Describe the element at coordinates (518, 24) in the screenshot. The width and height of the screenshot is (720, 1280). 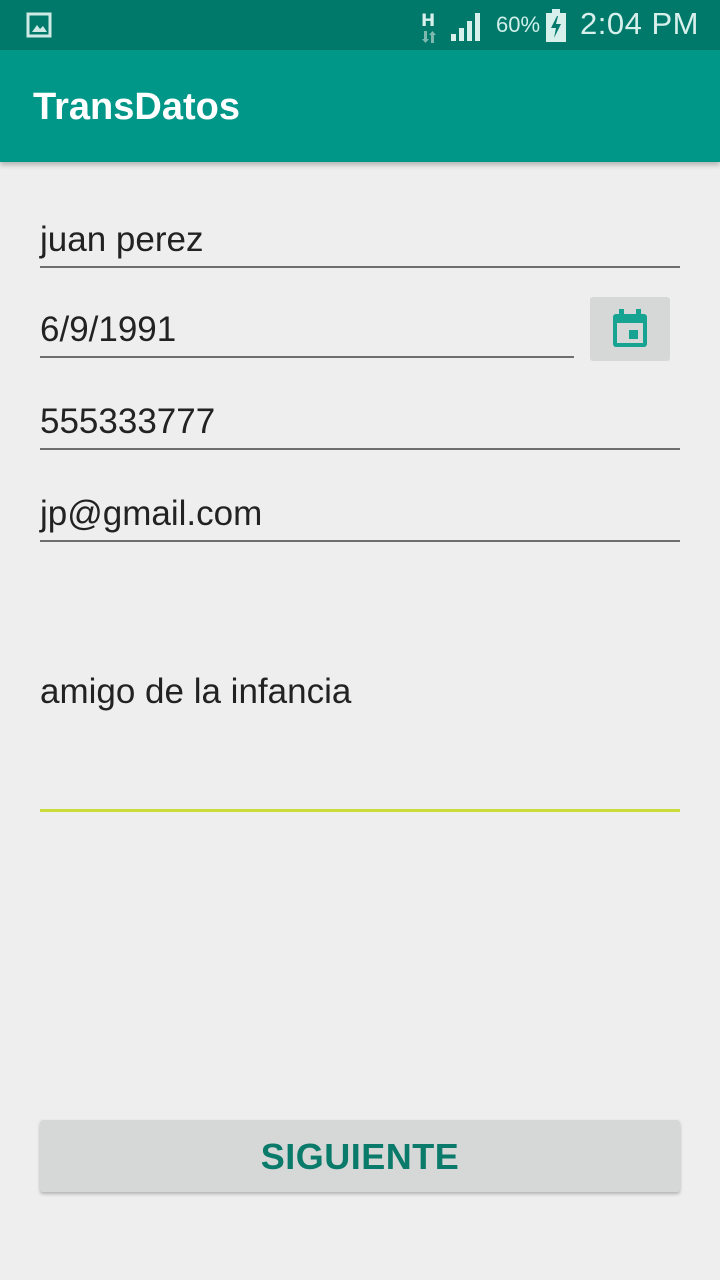
I see `battery-percent: 60%` at that location.